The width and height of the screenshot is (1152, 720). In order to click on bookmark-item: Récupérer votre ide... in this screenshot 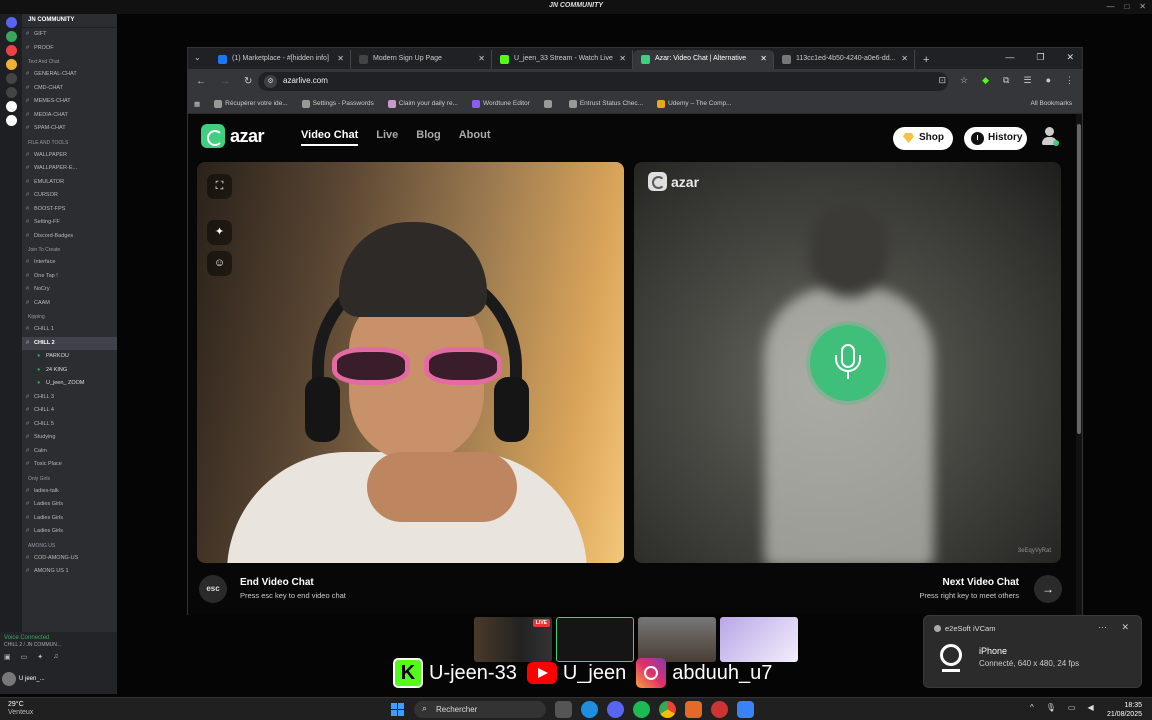, I will do `click(251, 103)`.